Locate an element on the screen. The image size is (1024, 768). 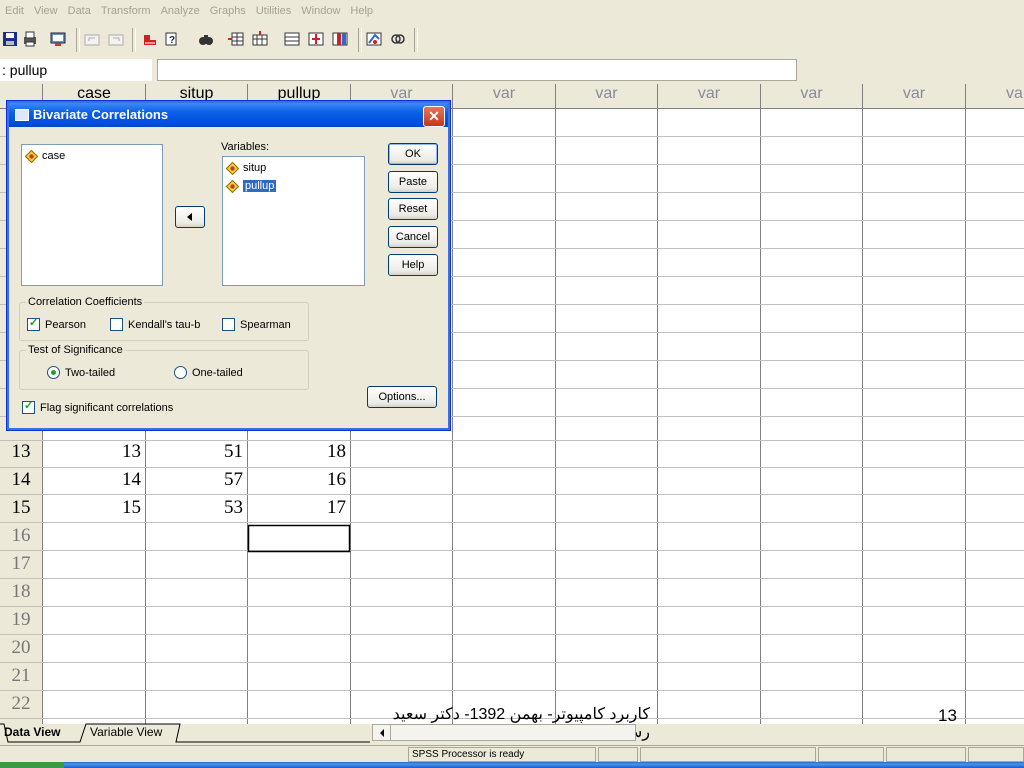
toolbar: ? is located at coordinates (512, 42).